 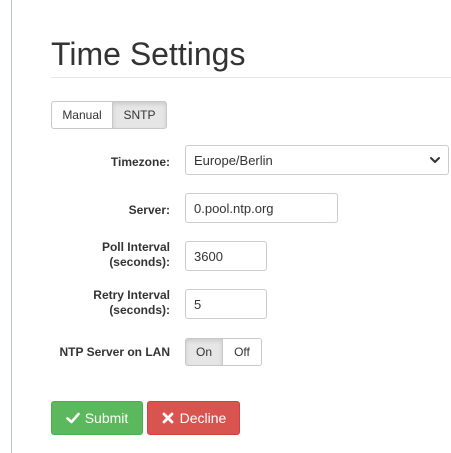 I want to click on ntp-lan-toggle-group: On Off, so click(x=223, y=352).